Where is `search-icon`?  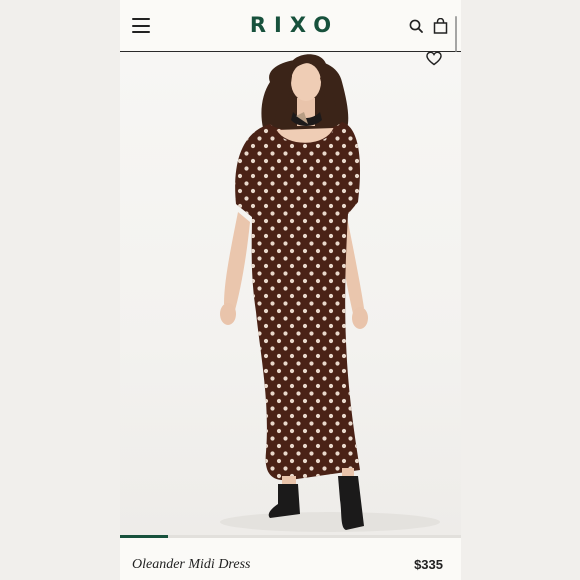 search-icon is located at coordinates (416, 26).